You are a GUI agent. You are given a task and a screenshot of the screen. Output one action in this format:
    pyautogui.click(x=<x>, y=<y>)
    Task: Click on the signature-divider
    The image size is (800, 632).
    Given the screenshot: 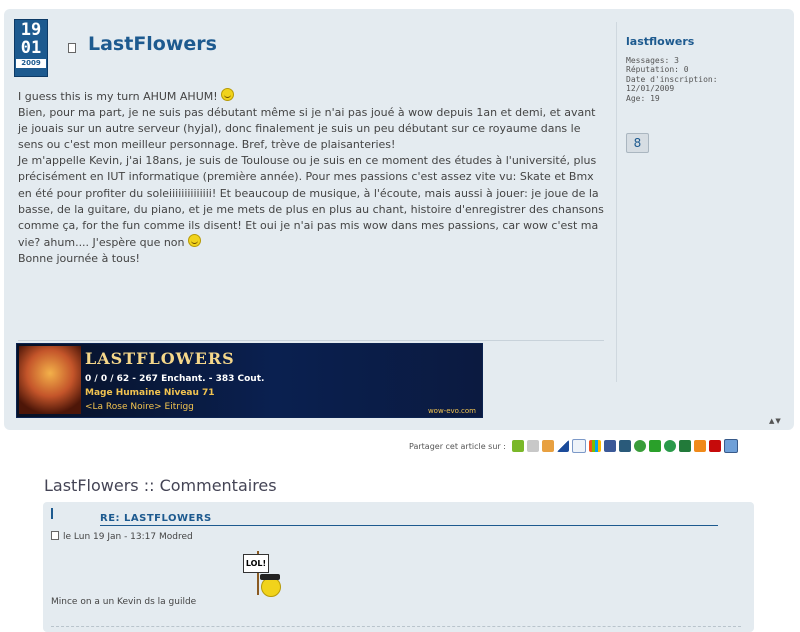 What is the action you would take?
    pyautogui.click(x=311, y=340)
    